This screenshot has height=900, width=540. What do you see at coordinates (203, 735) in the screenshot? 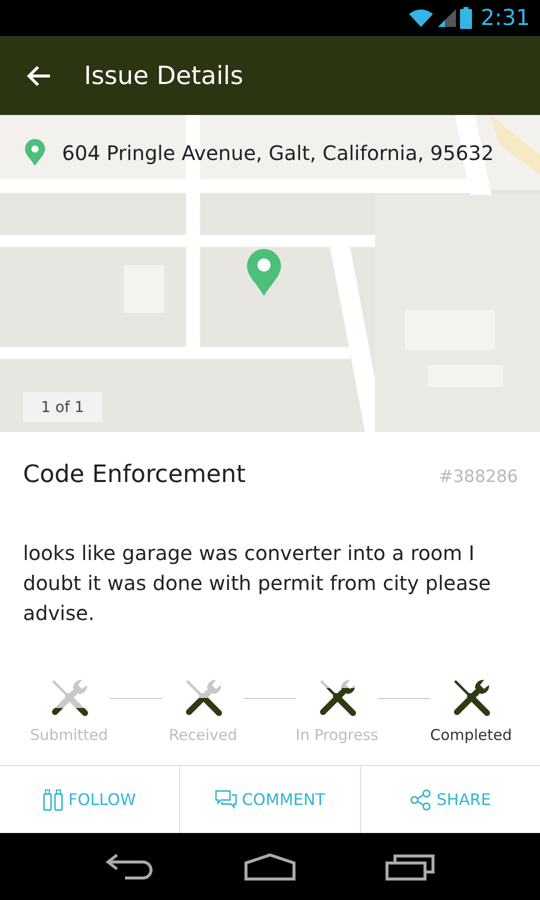
I see `status-step-label: Received` at bounding box center [203, 735].